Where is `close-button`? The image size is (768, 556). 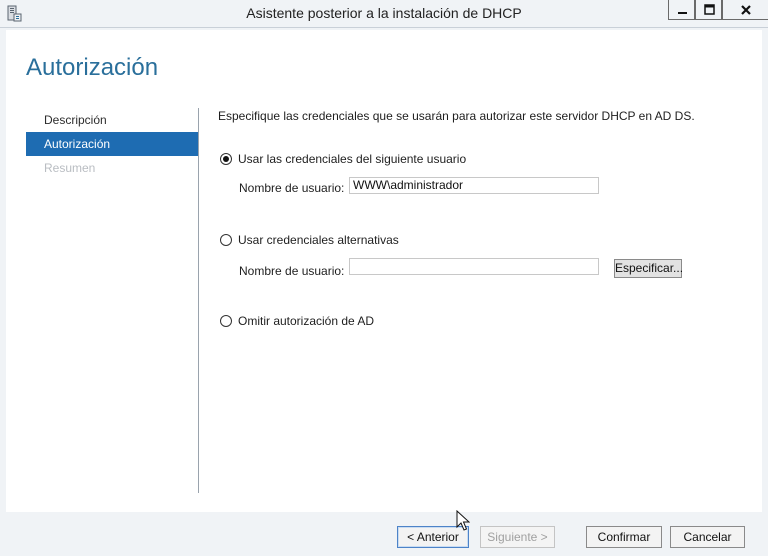 close-button is located at coordinates (745, 10).